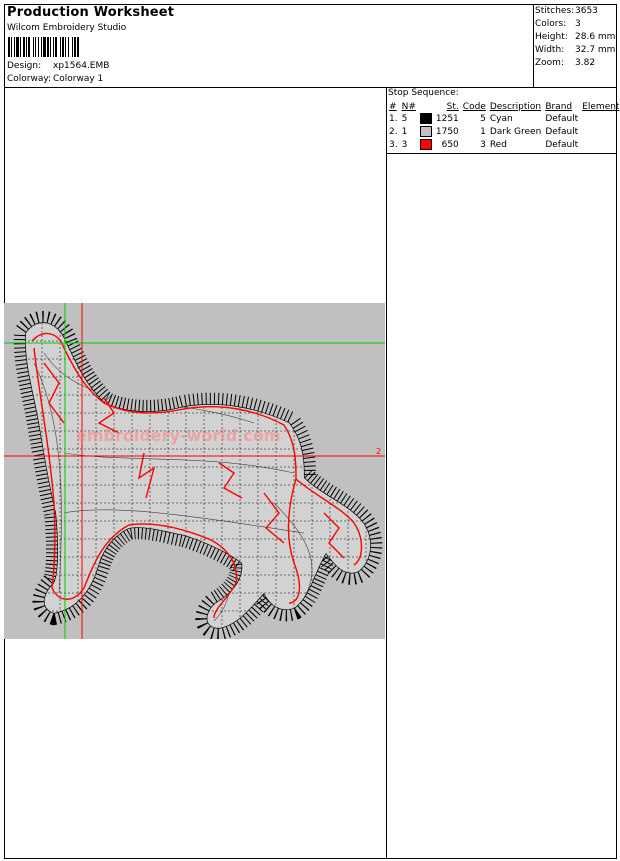 This screenshot has height=861, width=620. I want to click on watermark: embroidery-world.com, so click(178, 435).